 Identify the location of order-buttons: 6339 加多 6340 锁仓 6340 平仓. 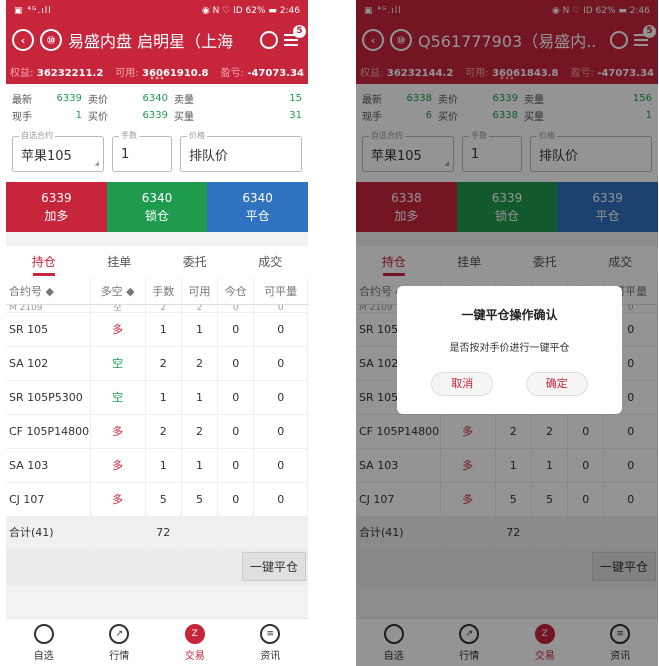
(157, 207).